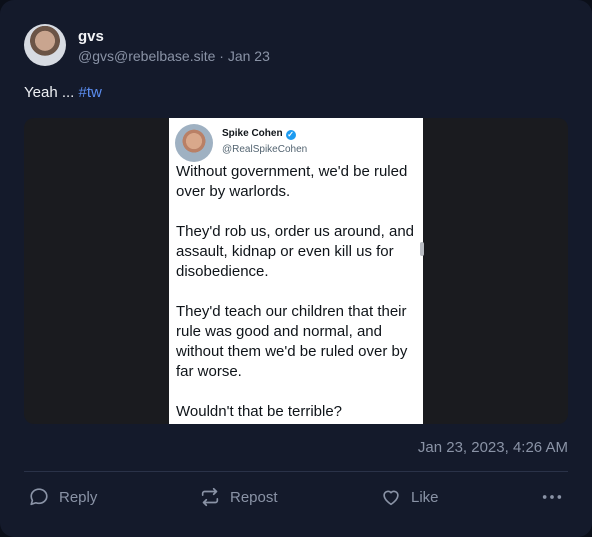 This screenshot has width=592, height=537. What do you see at coordinates (265, 149) in the screenshot?
I see `tweet-author-handle: @RealSpikeCohen` at bounding box center [265, 149].